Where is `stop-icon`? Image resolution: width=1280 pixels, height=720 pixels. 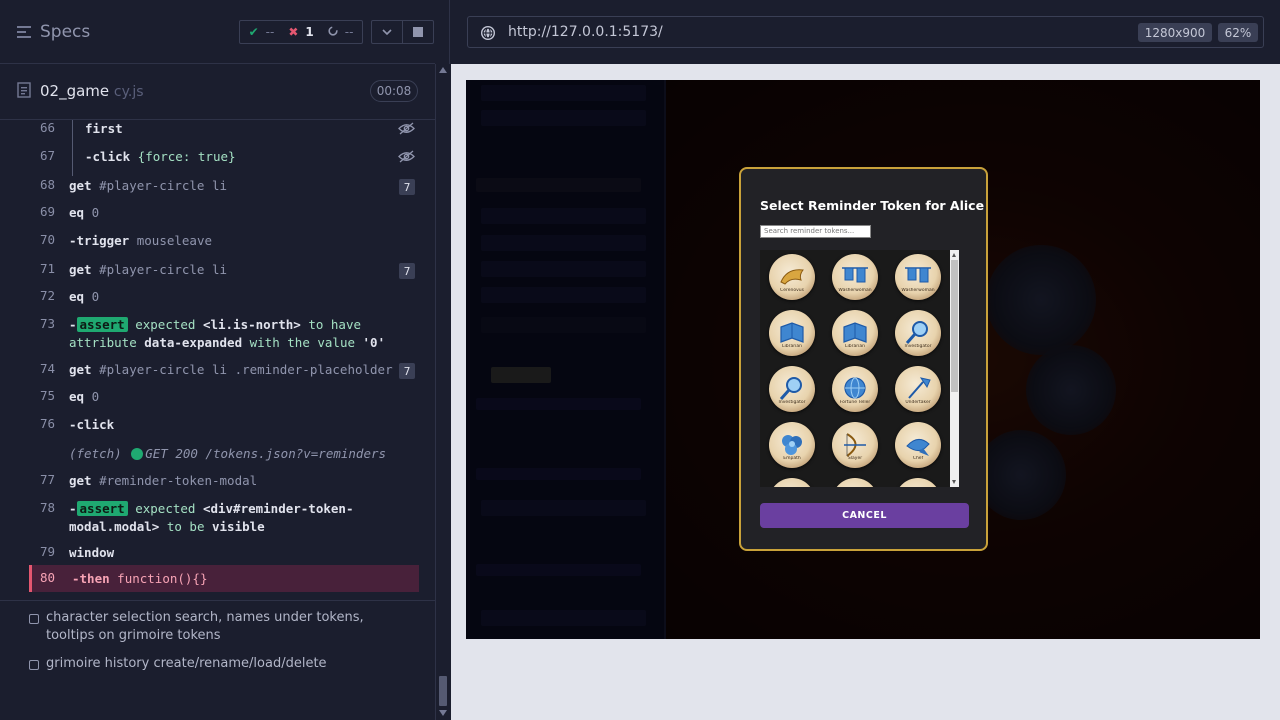 stop-icon is located at coordinates (418, 32).